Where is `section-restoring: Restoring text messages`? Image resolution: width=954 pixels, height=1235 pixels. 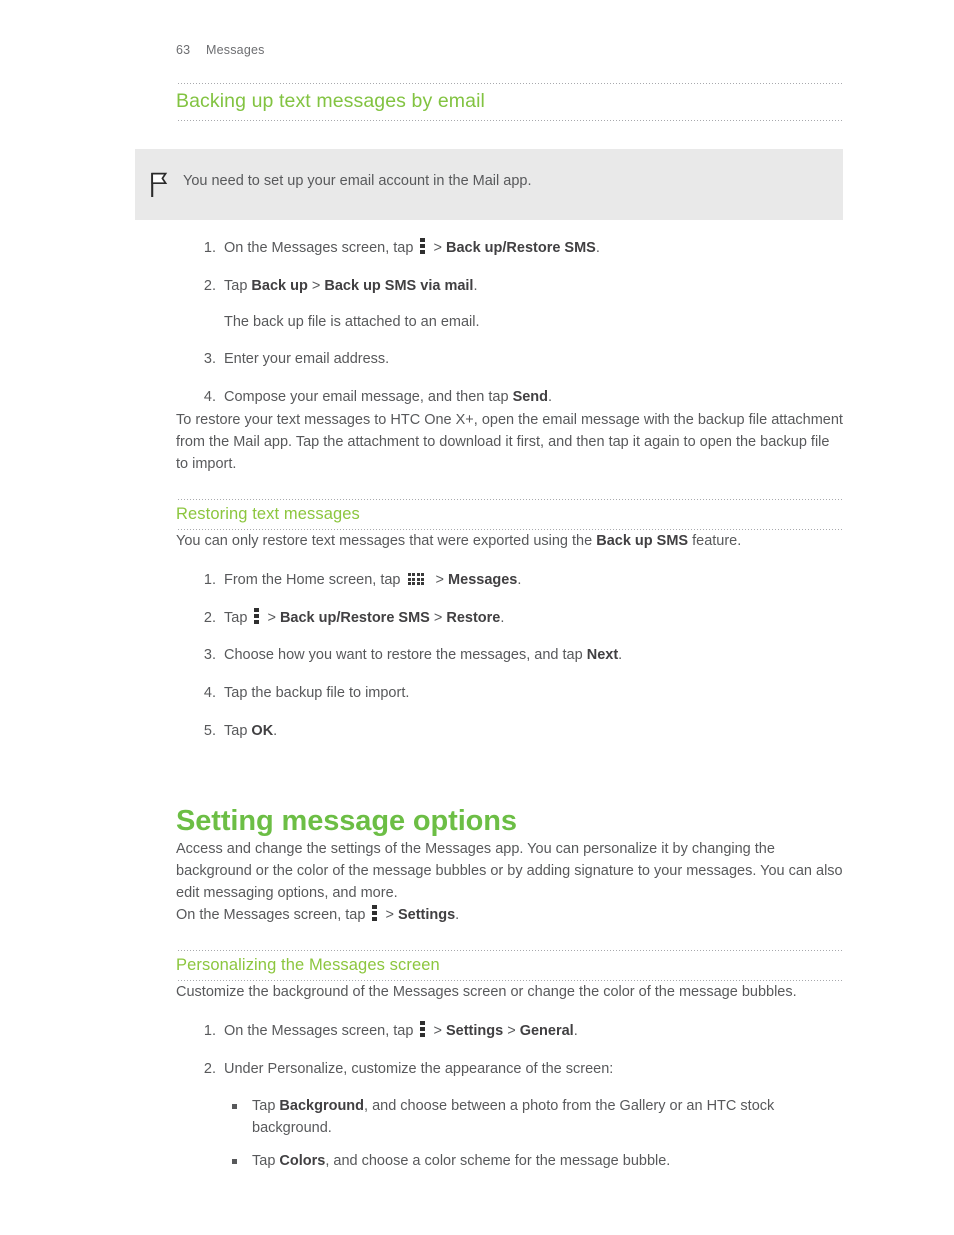 section-restoring: Restoring text messages is located at coordinates (509, 514).